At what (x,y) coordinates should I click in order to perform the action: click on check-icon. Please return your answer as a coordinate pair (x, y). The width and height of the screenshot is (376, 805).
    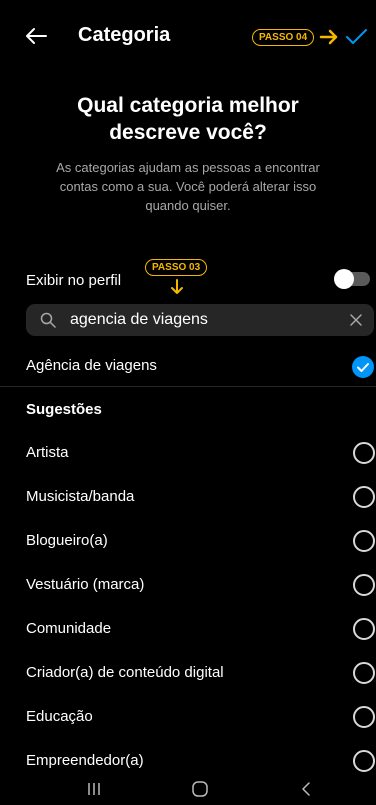
    Looking at the image, I should click on (356, 37).